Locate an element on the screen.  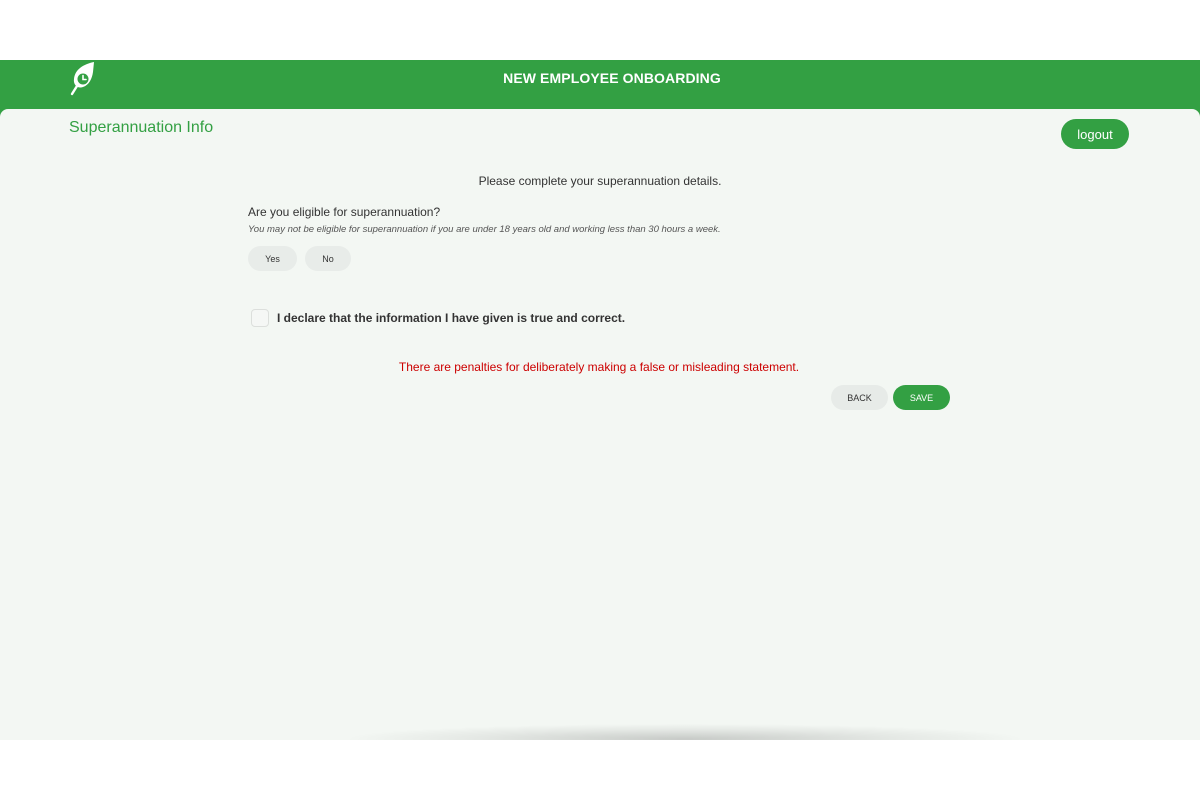
save-button: SAVE is located at coordinates (921, 397).